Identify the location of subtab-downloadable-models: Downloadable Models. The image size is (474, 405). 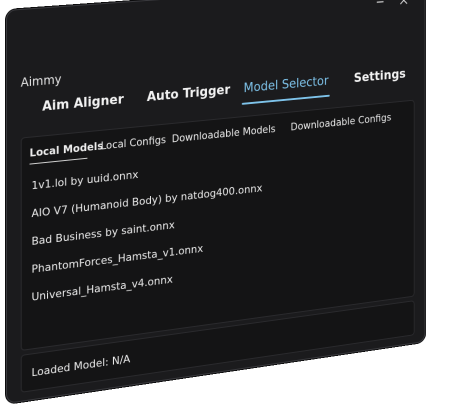
(224, 134).